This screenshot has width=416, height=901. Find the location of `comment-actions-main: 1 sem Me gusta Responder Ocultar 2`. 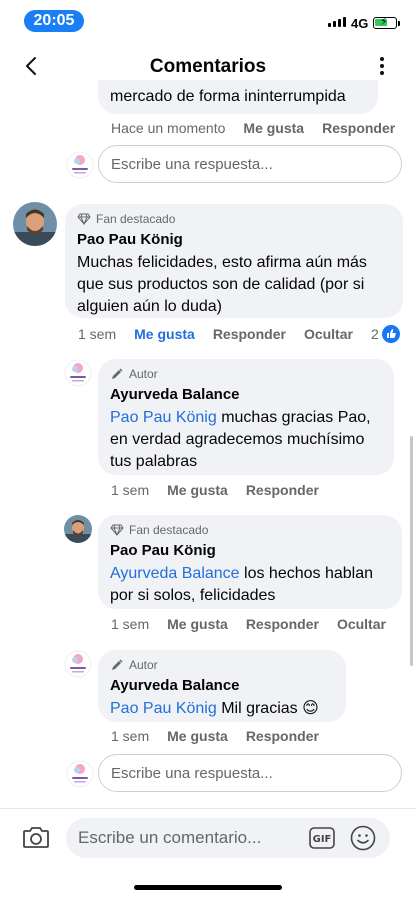

comment-actions-main: 1 sem Me gusta Responder Ocultar 2 is located at coordinates (240, 334).